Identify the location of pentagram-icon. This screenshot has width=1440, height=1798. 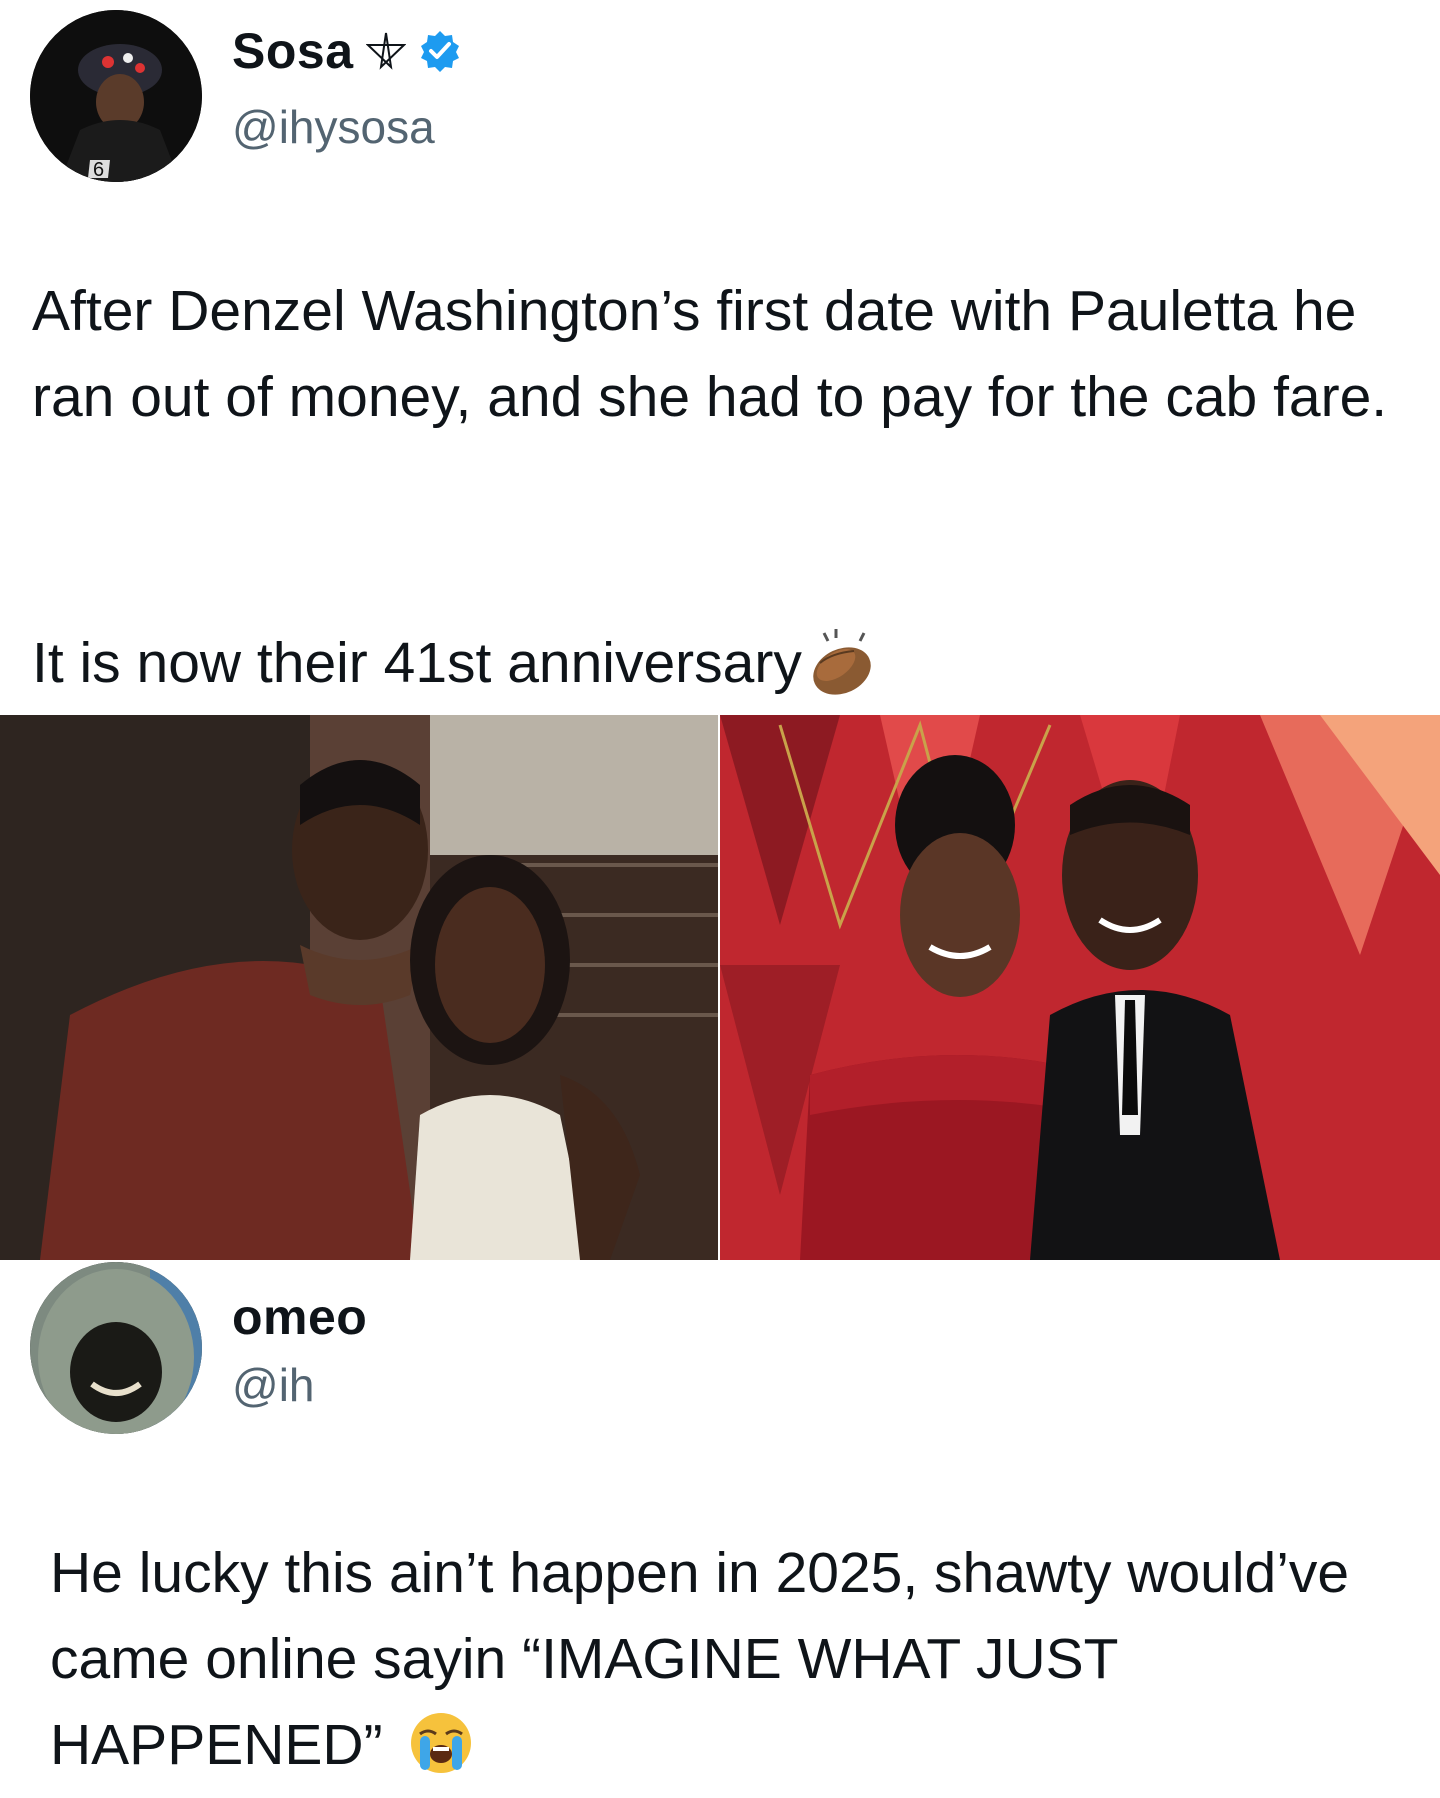
(385, 51).